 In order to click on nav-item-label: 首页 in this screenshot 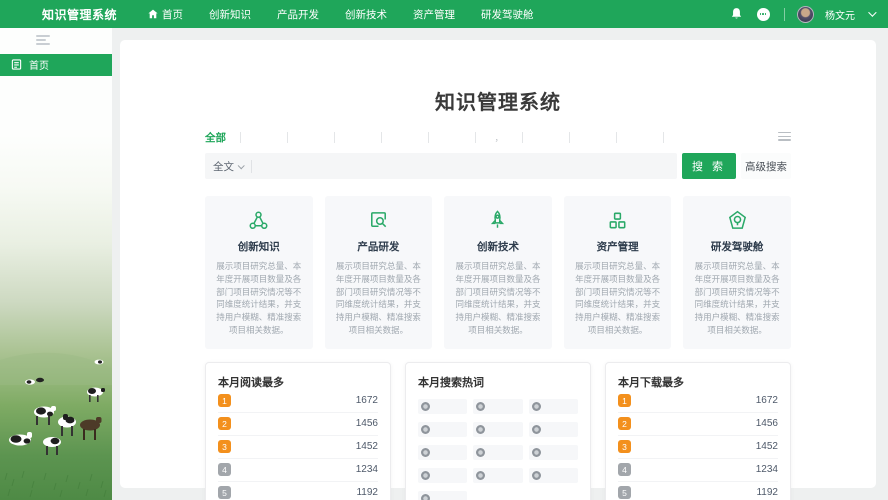, I will do `click(173, 14)`.